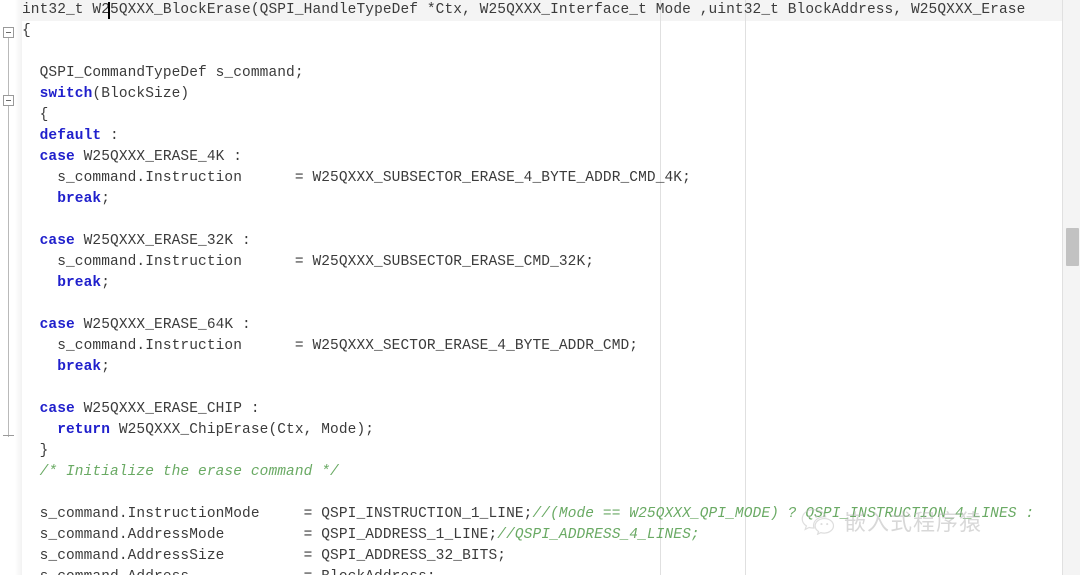 This screenshot has height=575, width=1080. I want to click on code-line: /* Initialize the erase command */, so click(542, 472).